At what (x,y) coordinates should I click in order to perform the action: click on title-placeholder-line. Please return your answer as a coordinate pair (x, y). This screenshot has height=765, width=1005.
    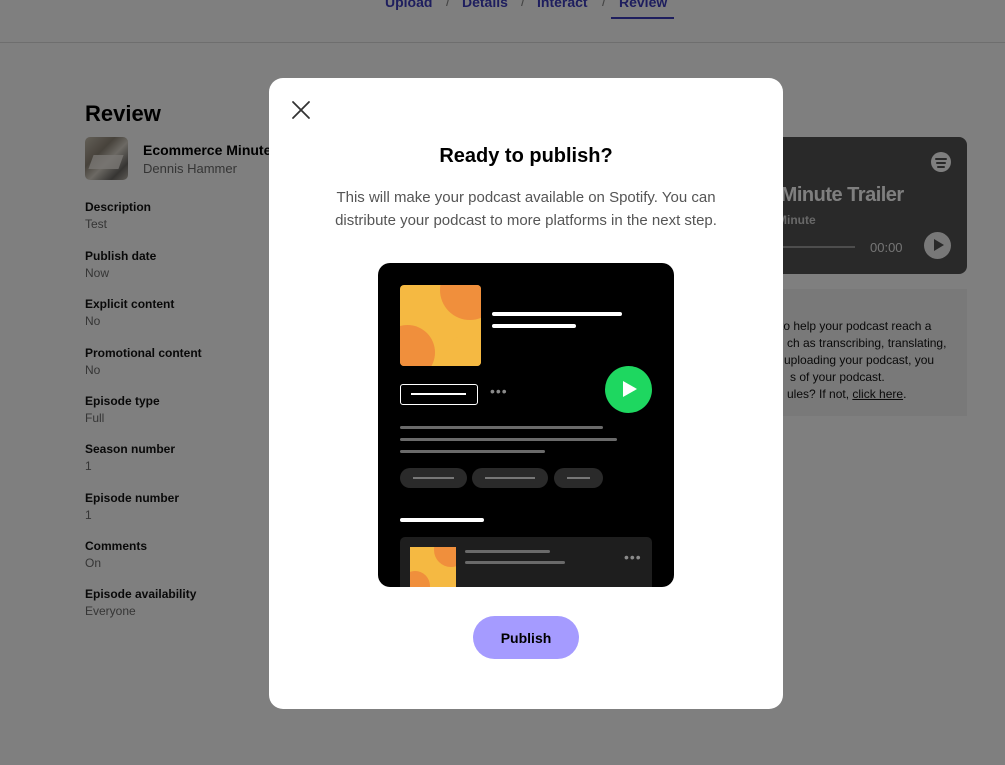
    Looking at the image, I should click on (557, 314).